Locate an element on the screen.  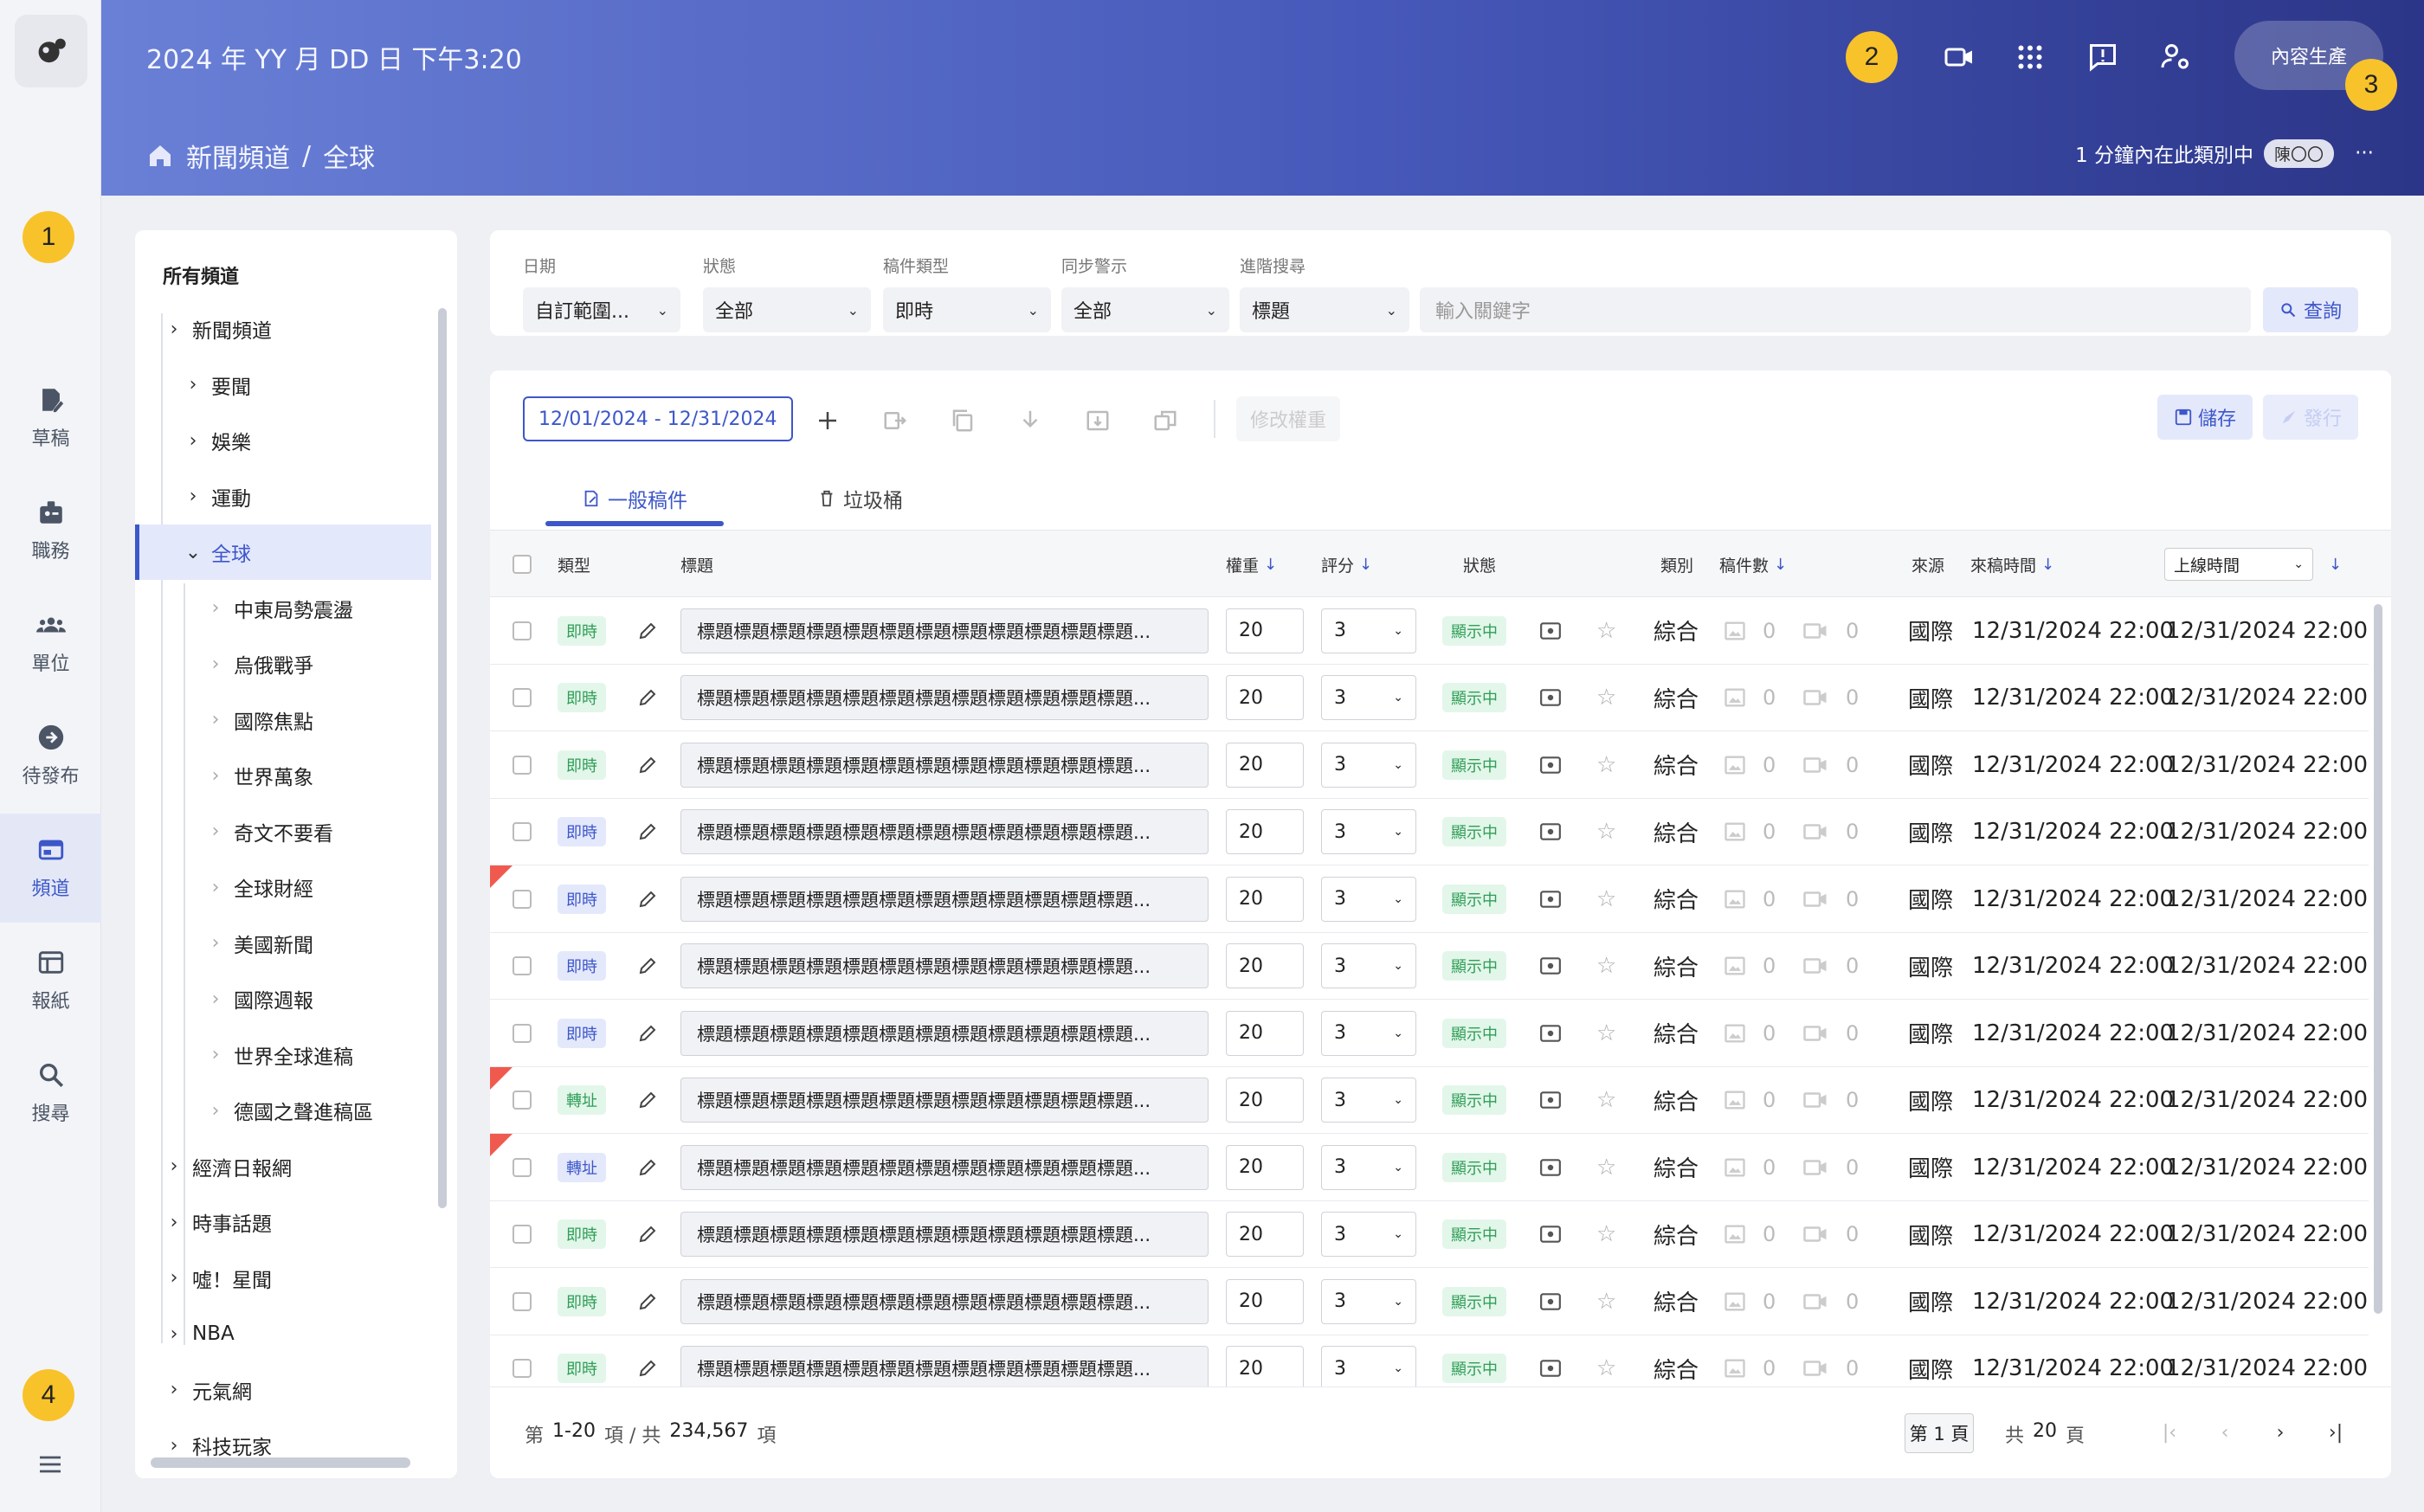
nav-item-pending: 待發布 is located at coordinates (51, 755).